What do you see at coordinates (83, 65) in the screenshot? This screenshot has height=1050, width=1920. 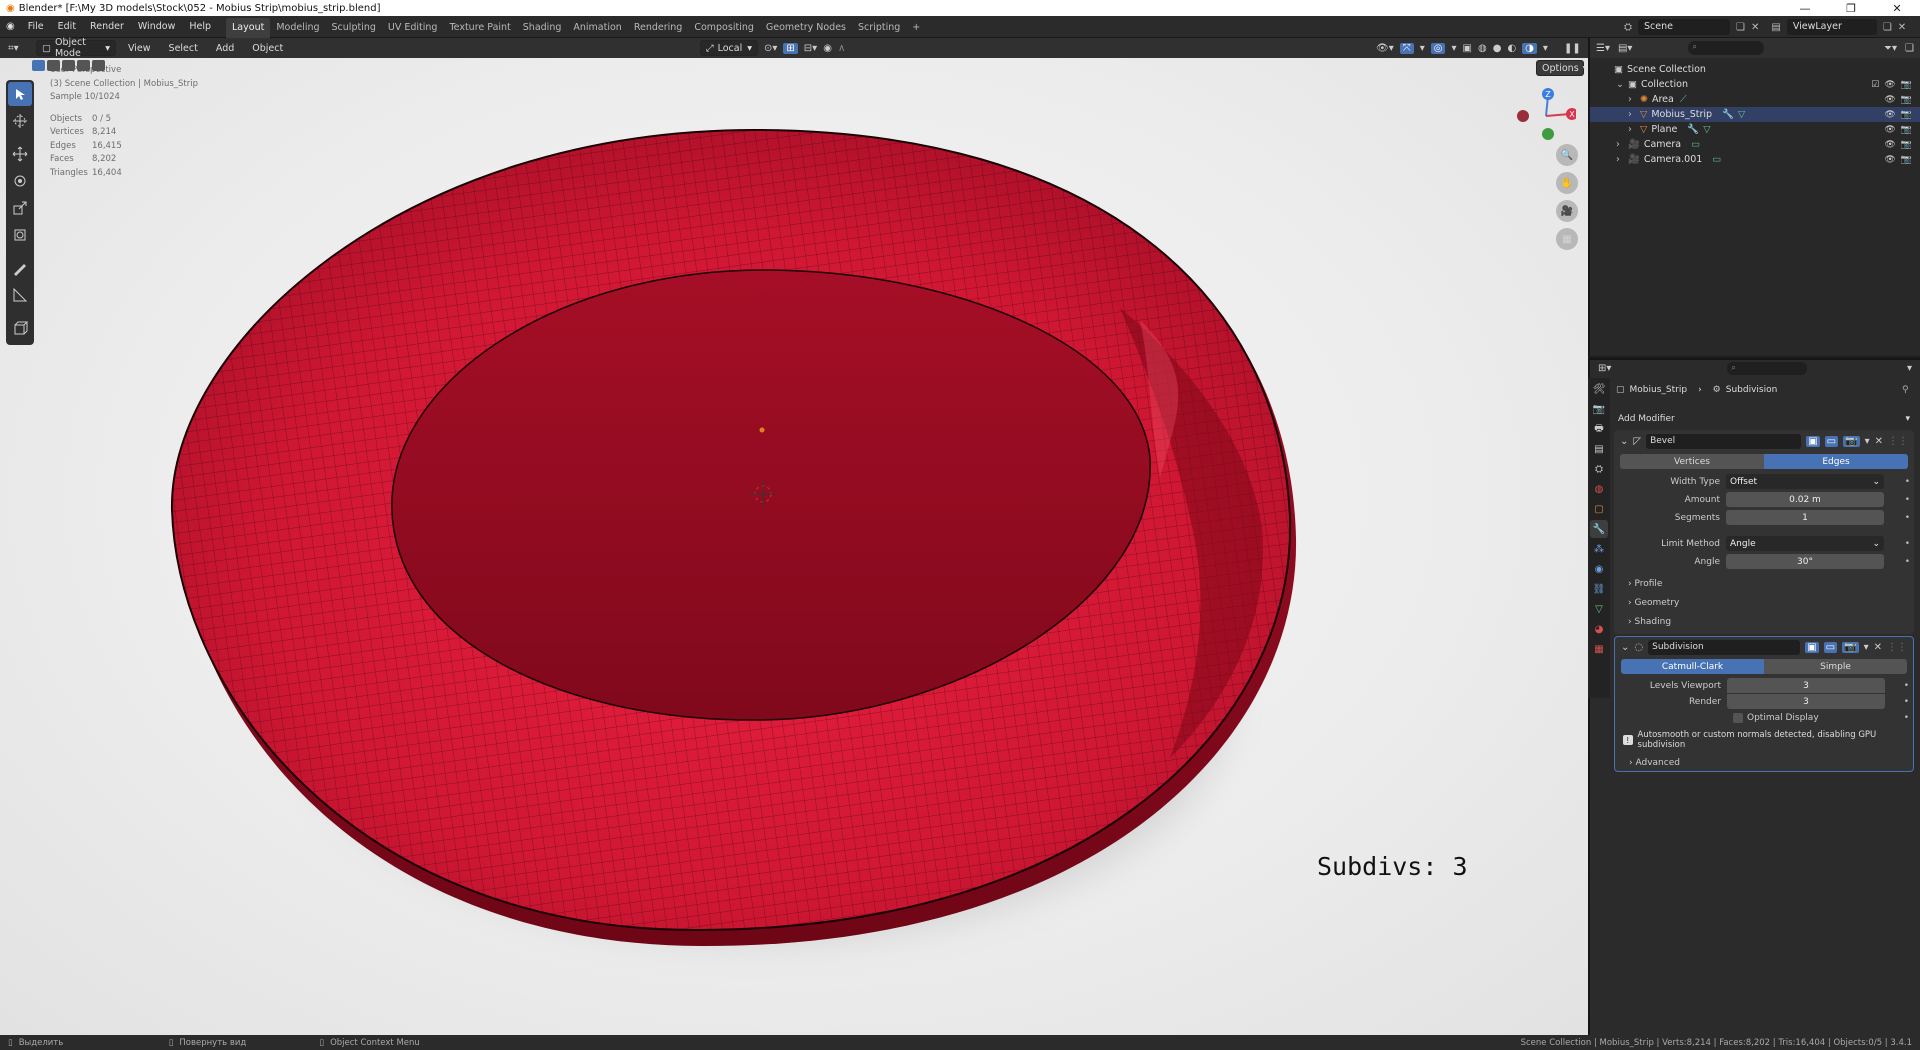 I see `select-intersect-icon` at bounding box center [83, 65].